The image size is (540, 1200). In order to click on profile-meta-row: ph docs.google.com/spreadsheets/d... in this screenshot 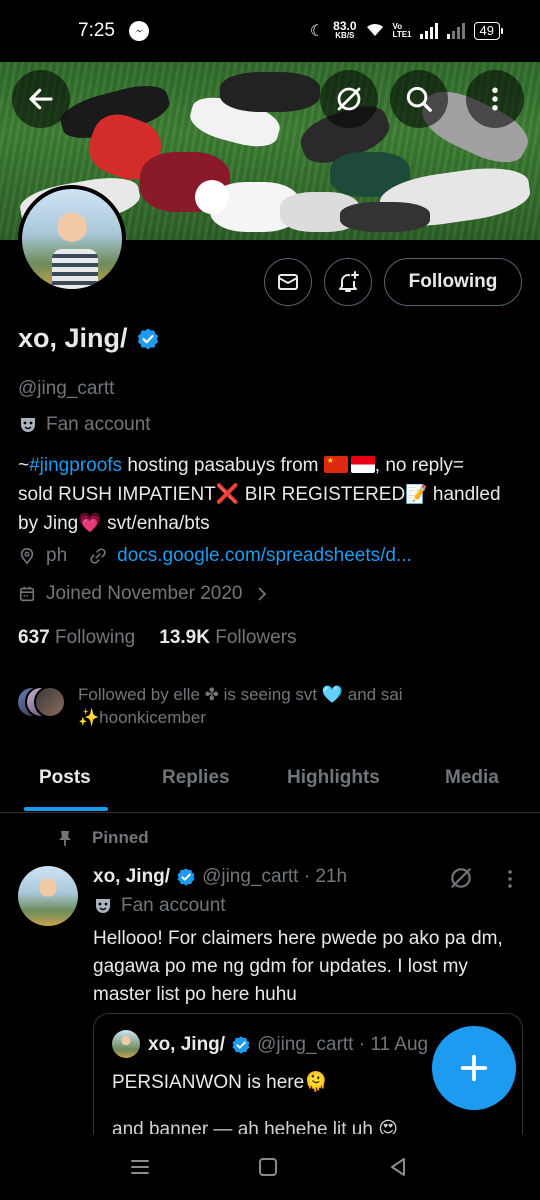, I will do `click(215, 556)`.